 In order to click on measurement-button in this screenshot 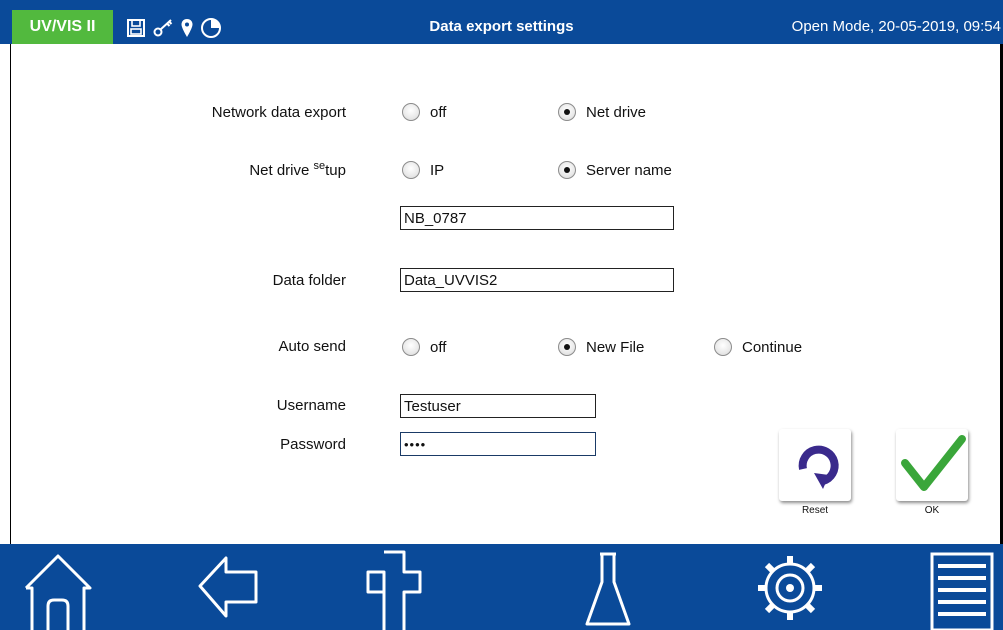, I will do `click(608, 587)`.